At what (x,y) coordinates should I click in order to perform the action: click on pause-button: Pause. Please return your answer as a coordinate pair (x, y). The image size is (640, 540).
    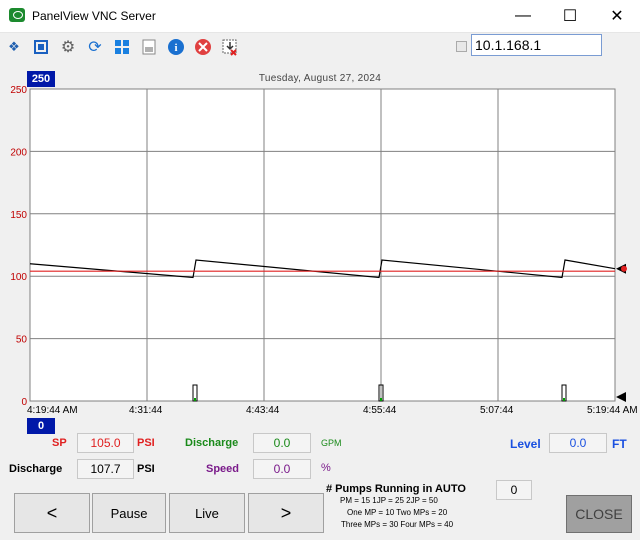
    Looking at the image, I should click on (129, 513).